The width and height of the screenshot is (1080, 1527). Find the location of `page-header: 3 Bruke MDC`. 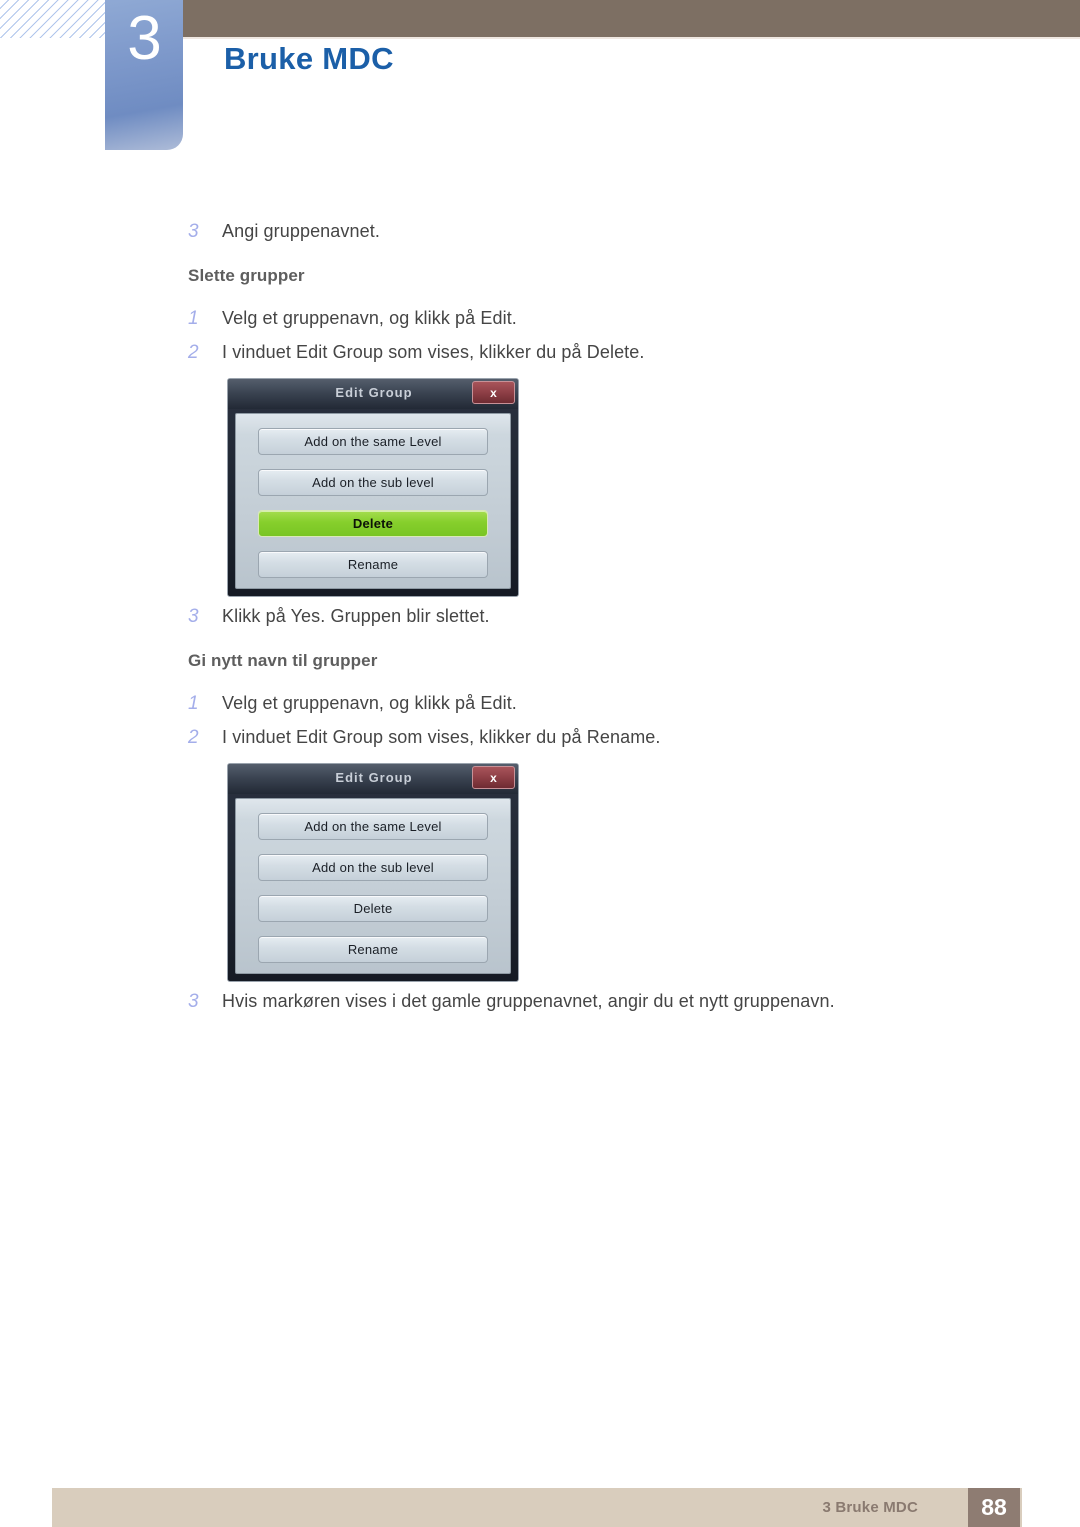

page-header: 3 Bruke MDC is located at coordinates (540, 80).